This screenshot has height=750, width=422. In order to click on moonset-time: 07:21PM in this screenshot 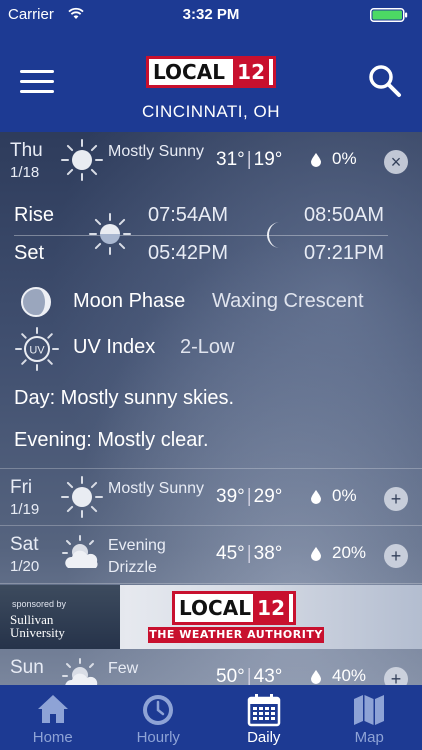, I will do `click(344, 253)`.